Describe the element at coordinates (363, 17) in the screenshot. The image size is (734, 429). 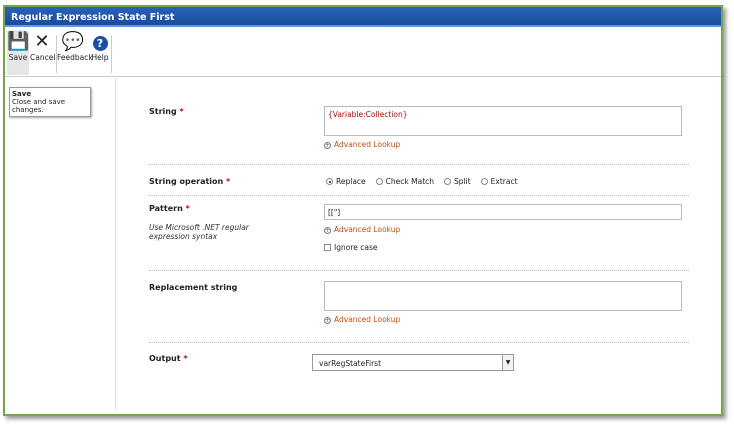
I see `window-title: Regular Expression State First` at that location.